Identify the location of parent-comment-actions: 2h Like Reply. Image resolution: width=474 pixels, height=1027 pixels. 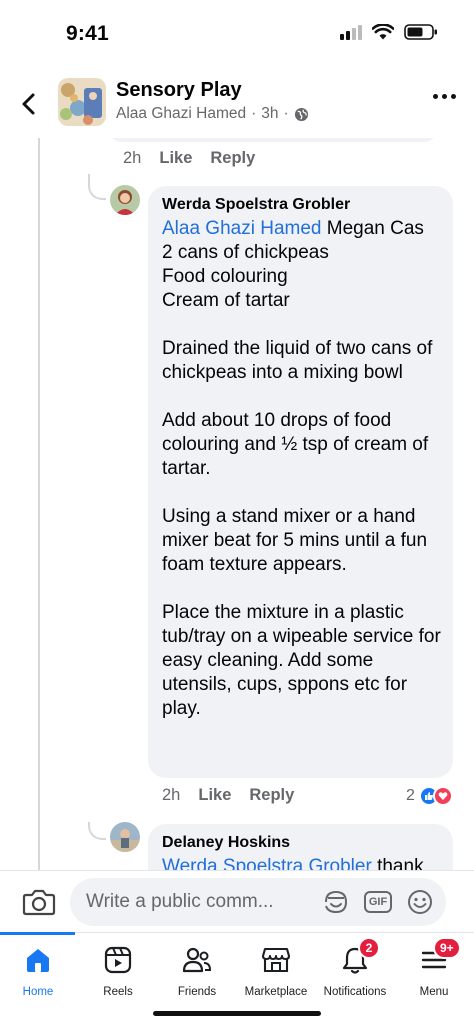
(189, 158).